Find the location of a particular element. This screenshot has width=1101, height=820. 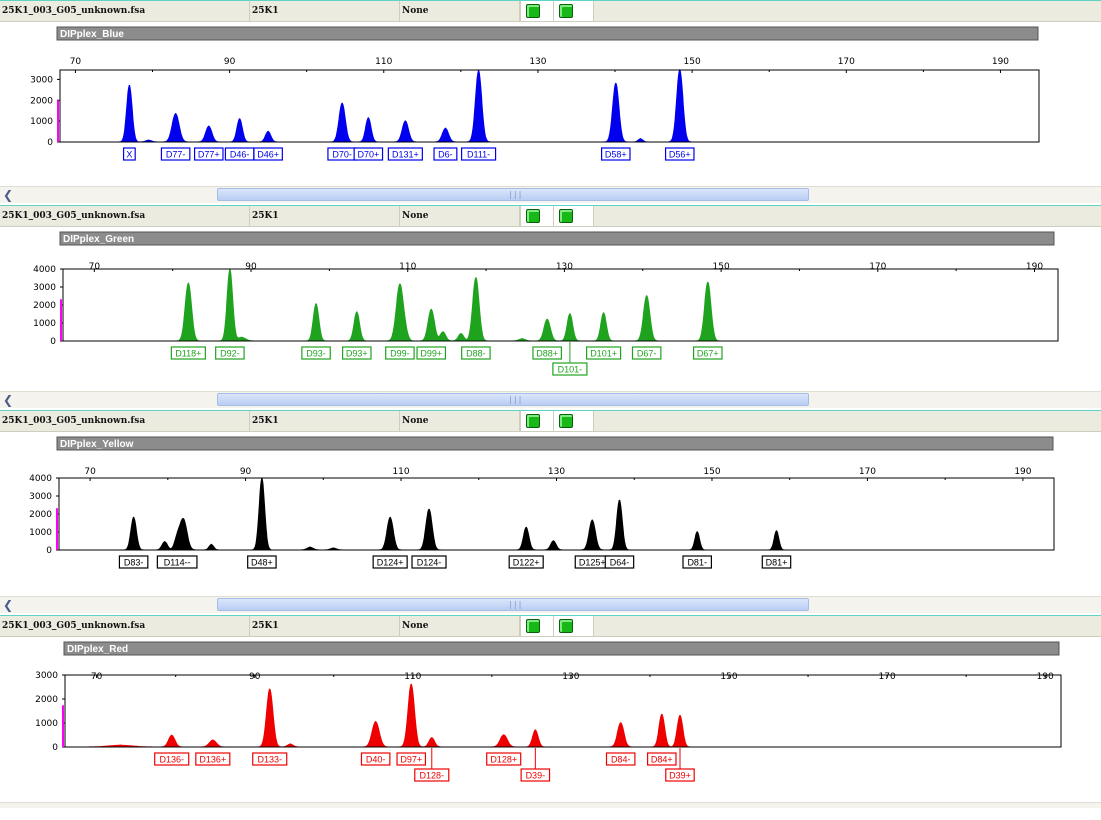

allele-label: D77- is located at coordinates (176, 155).